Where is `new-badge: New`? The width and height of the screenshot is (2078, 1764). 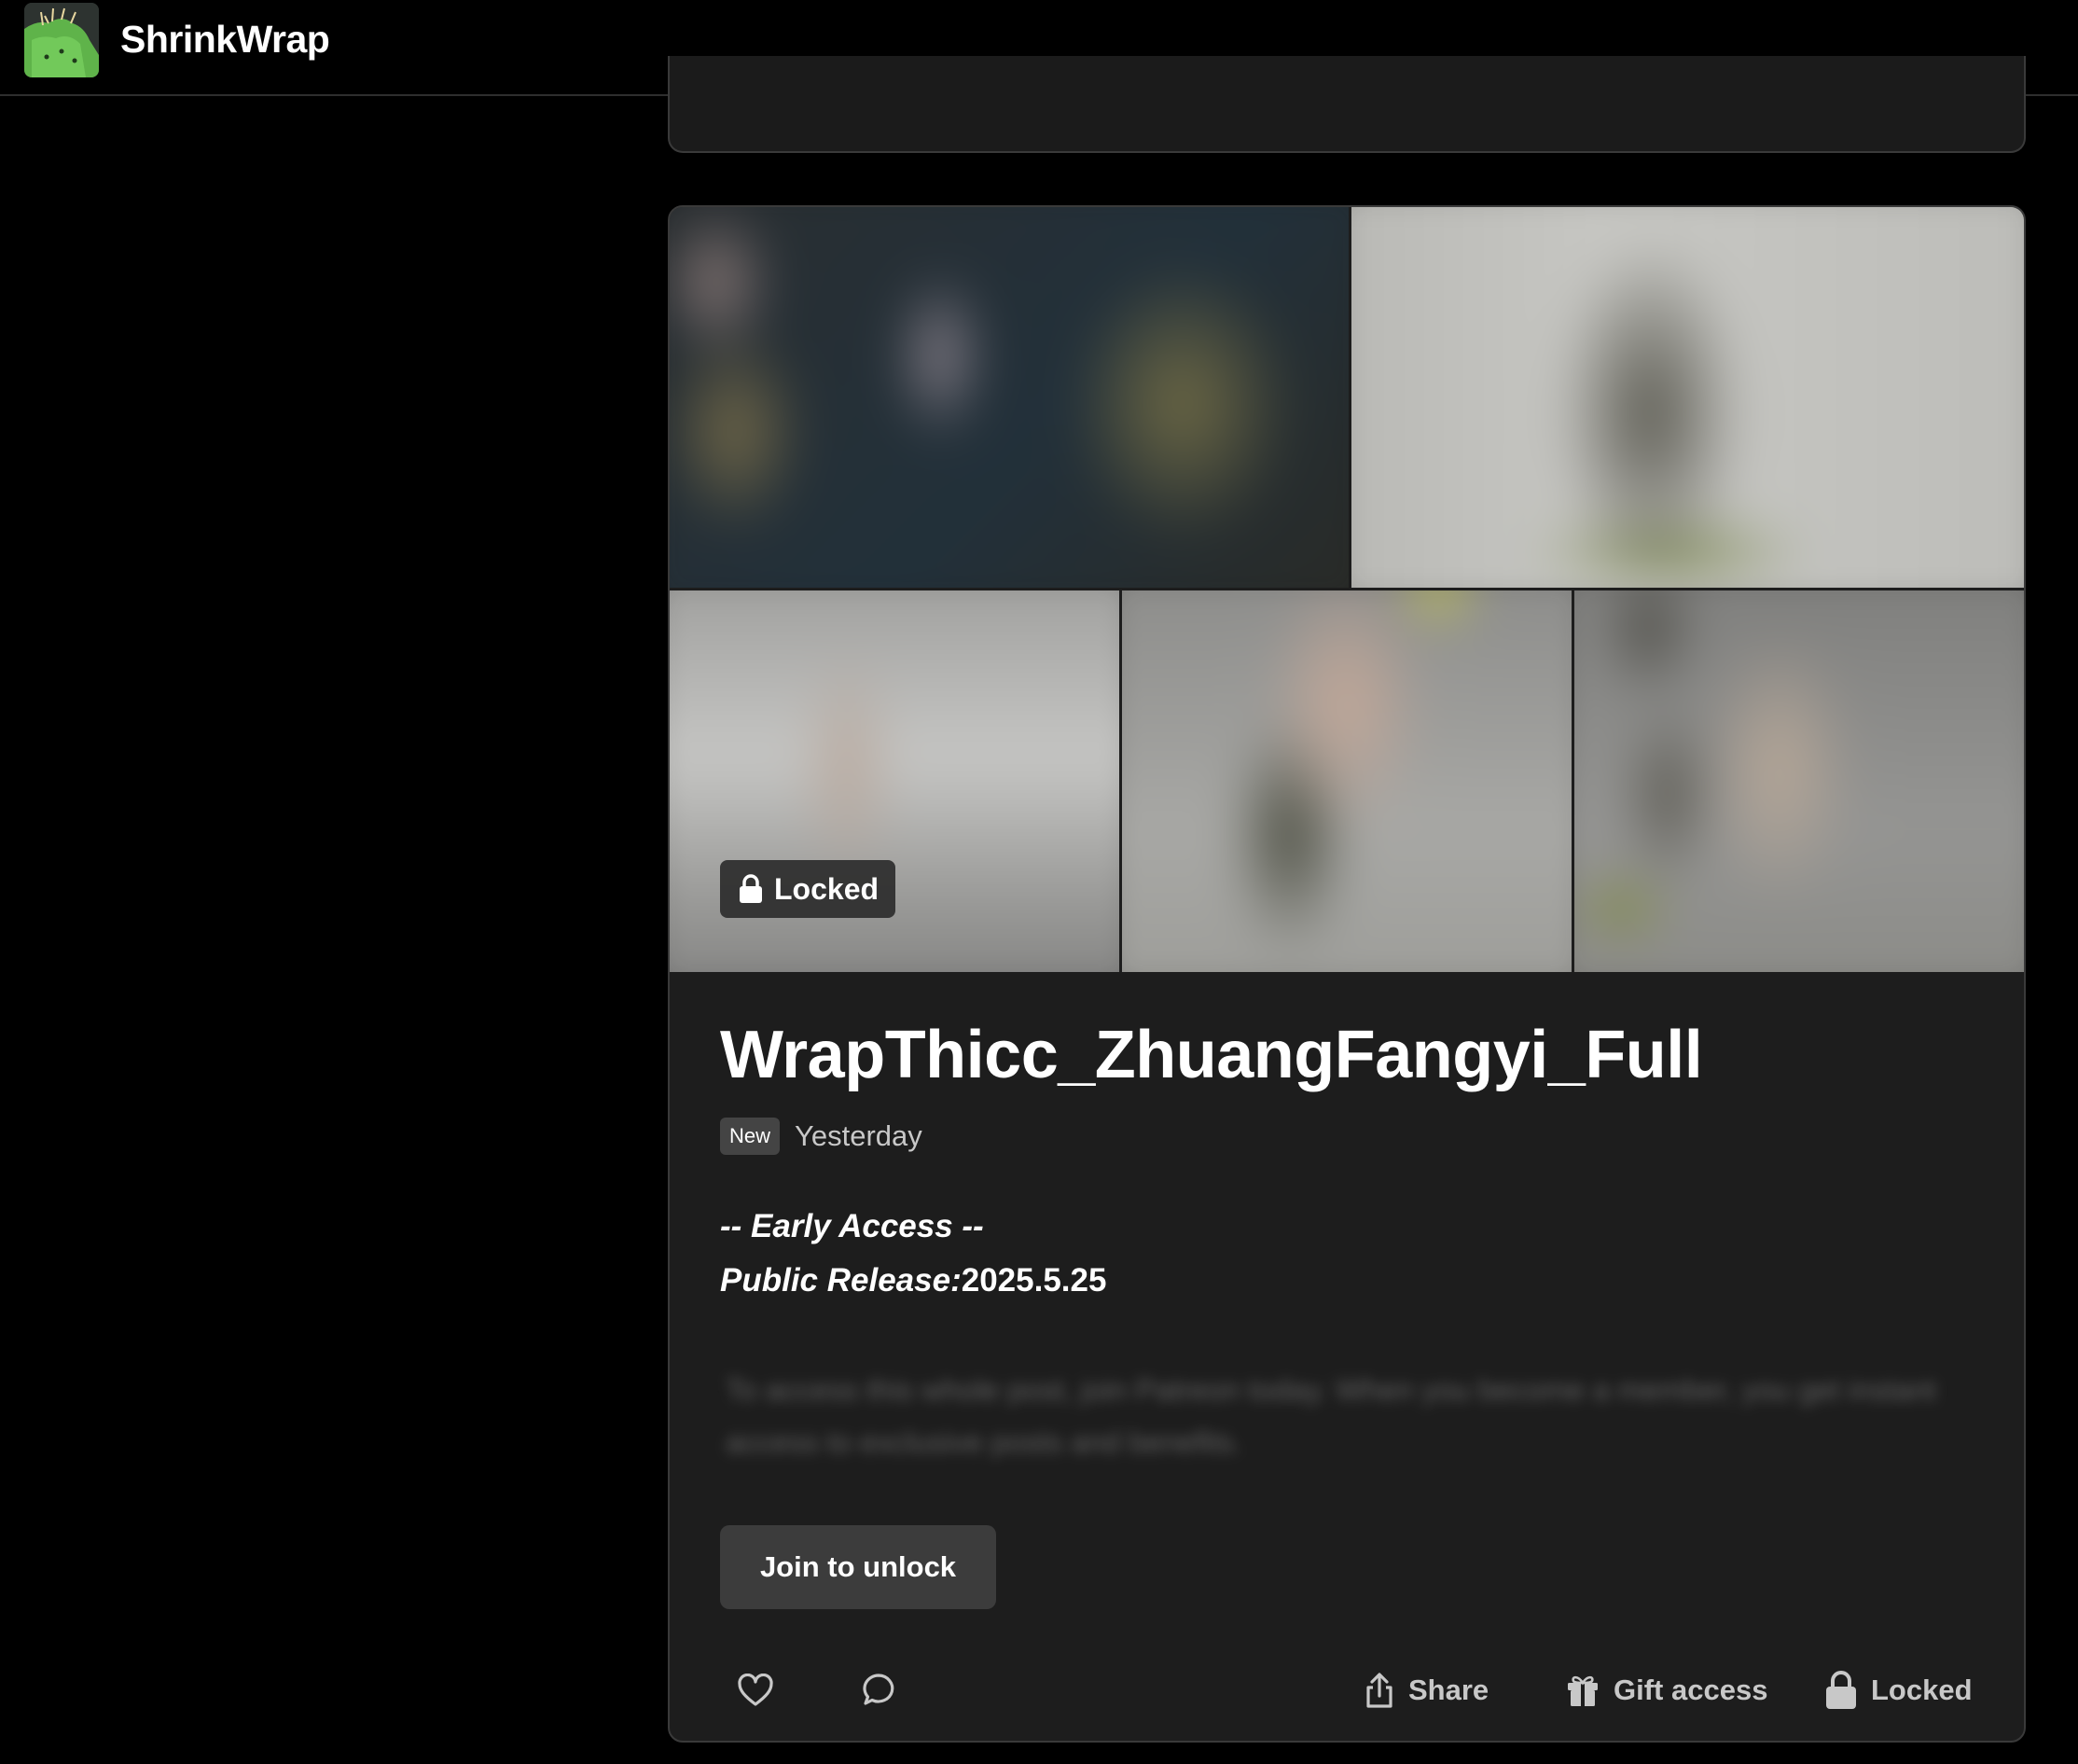 new-badge: New is located at coordinates (751, 1136).